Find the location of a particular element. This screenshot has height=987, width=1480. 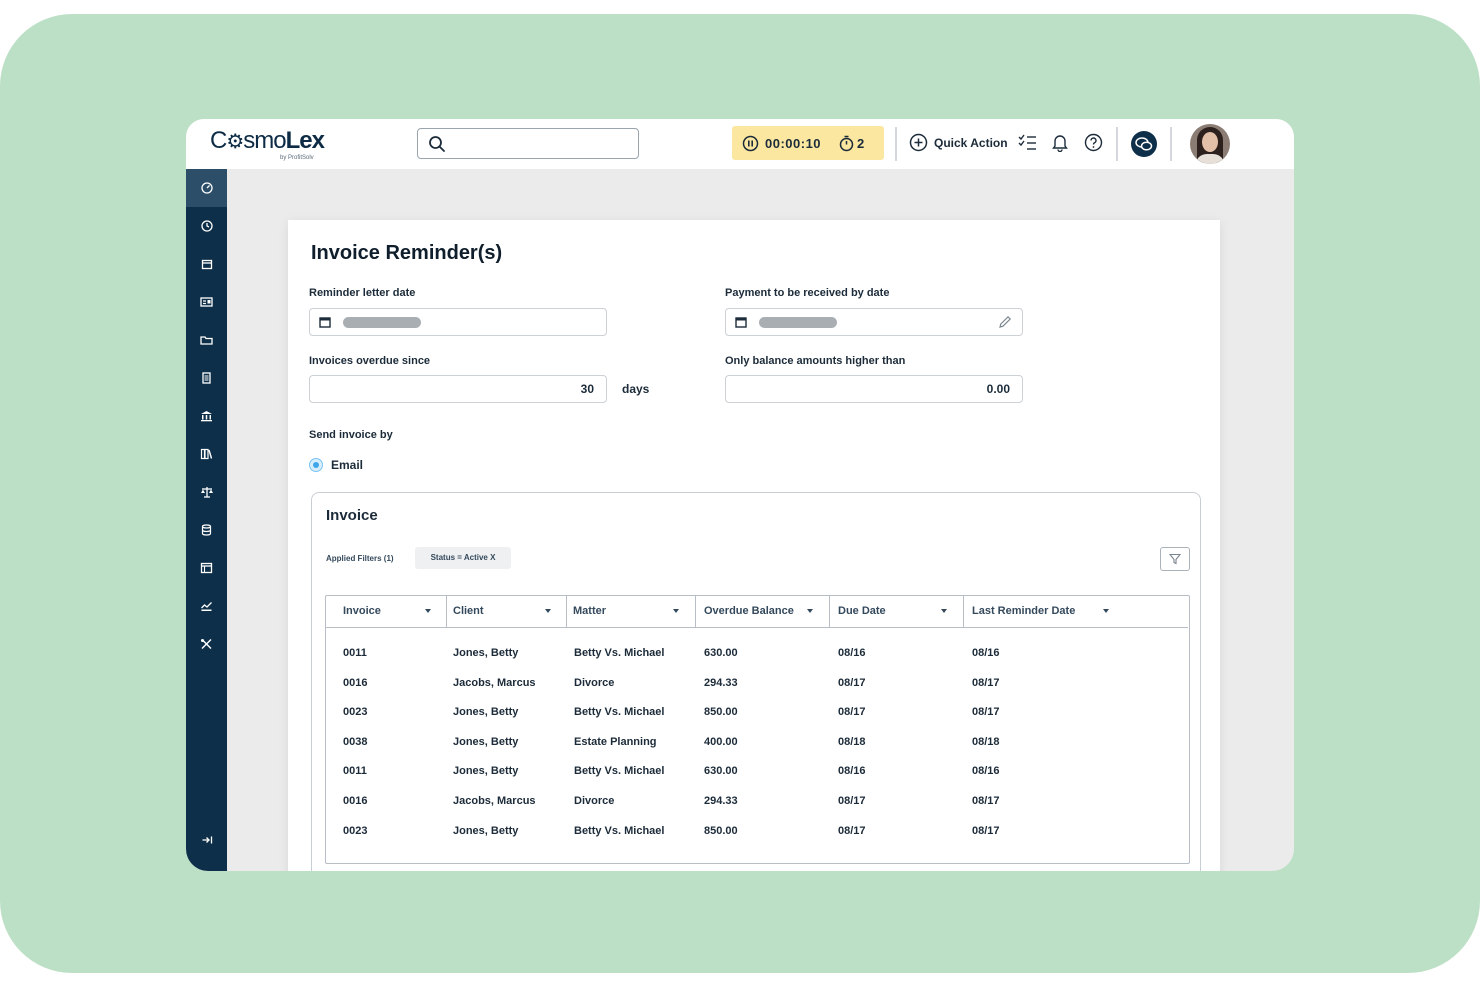

sidebar-item-matters is located at coordinates (206, 340).